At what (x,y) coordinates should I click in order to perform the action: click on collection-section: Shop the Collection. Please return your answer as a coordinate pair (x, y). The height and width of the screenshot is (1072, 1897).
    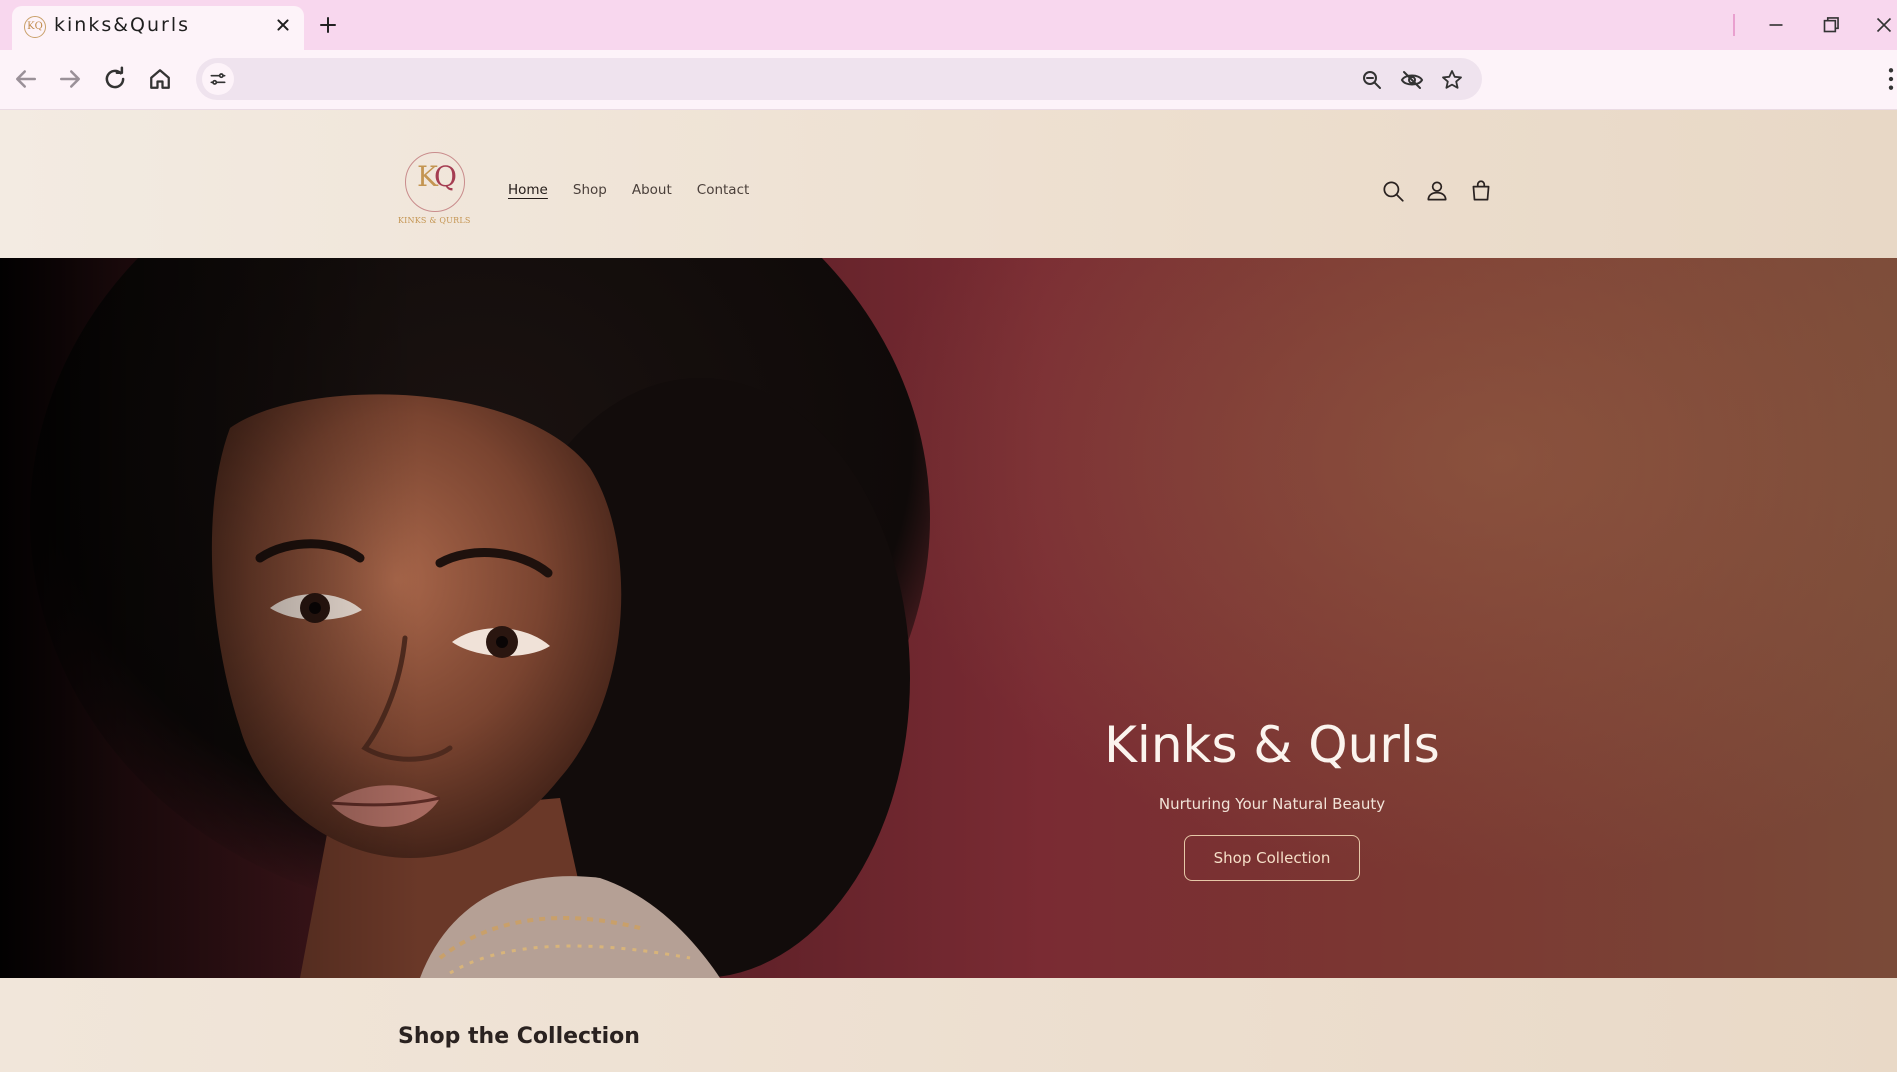
    Looking at the image, I should click on (948, 1025).